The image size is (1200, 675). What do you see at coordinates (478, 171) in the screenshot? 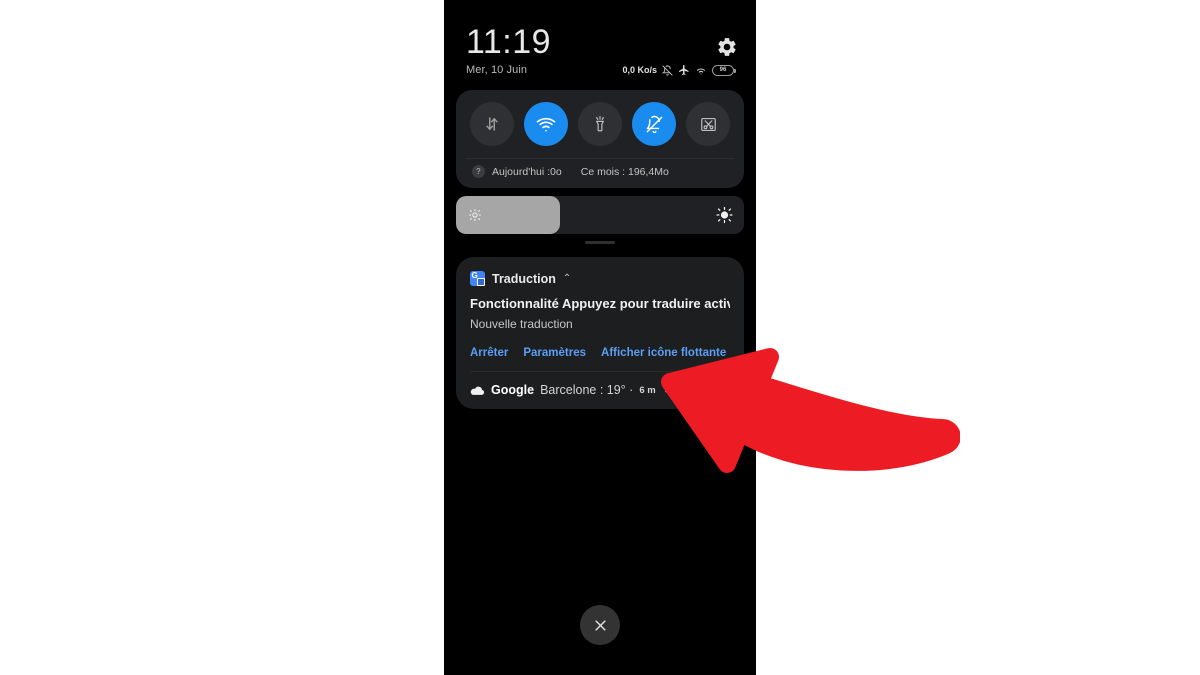
I see `help-icon: ?` at bounding box center [478, 171].